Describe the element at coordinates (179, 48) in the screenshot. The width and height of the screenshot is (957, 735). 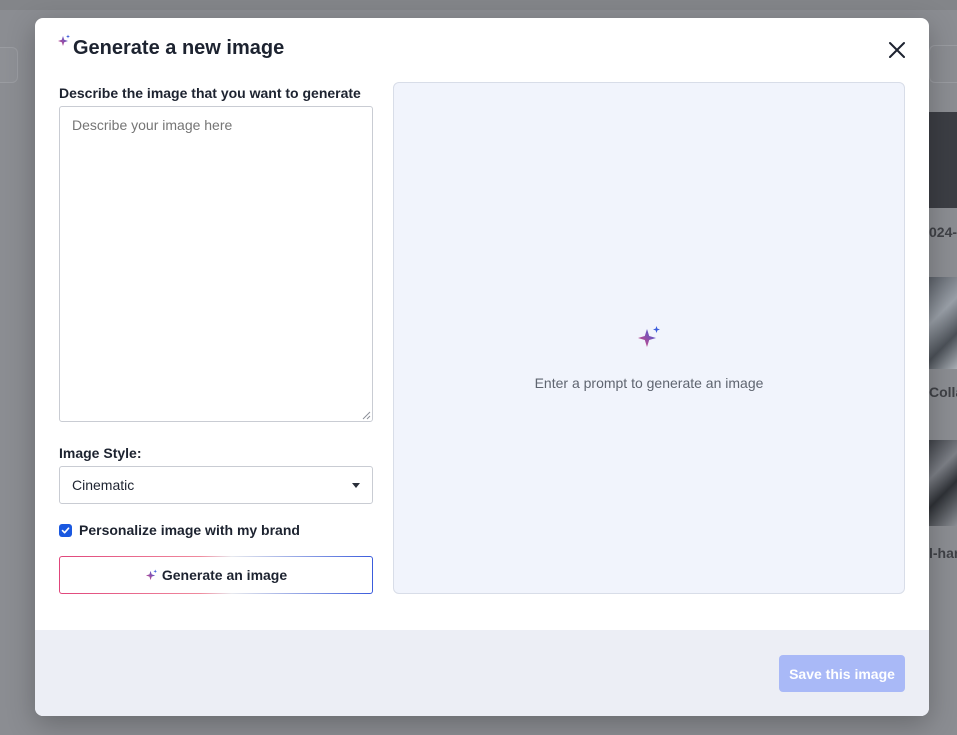
I see `modal-title: Generate a new image` at that location.